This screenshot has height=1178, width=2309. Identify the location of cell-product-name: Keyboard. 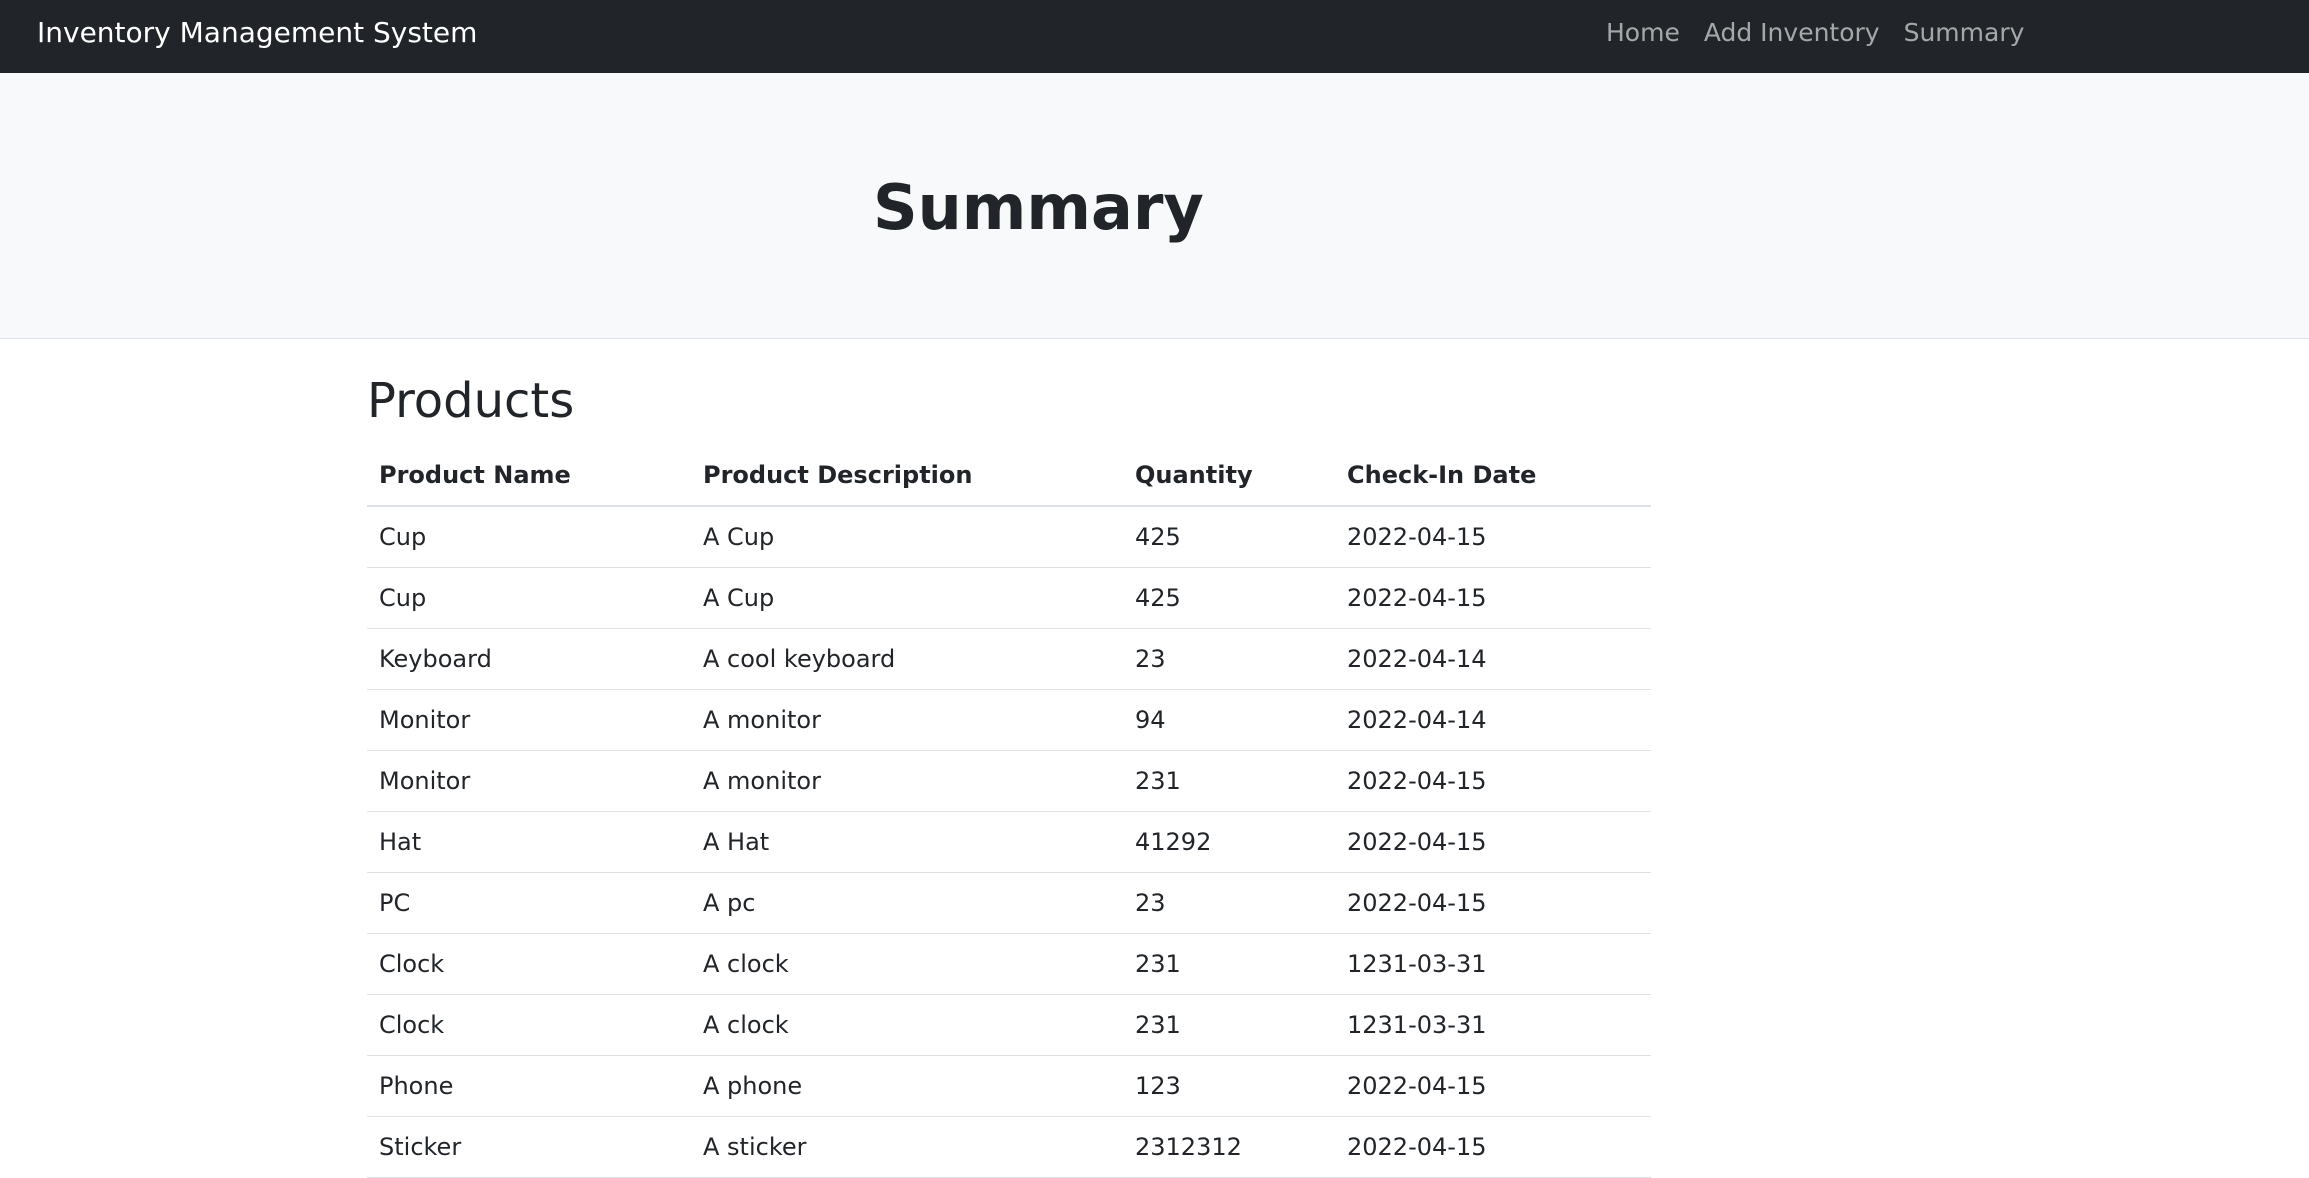
(529, 659).